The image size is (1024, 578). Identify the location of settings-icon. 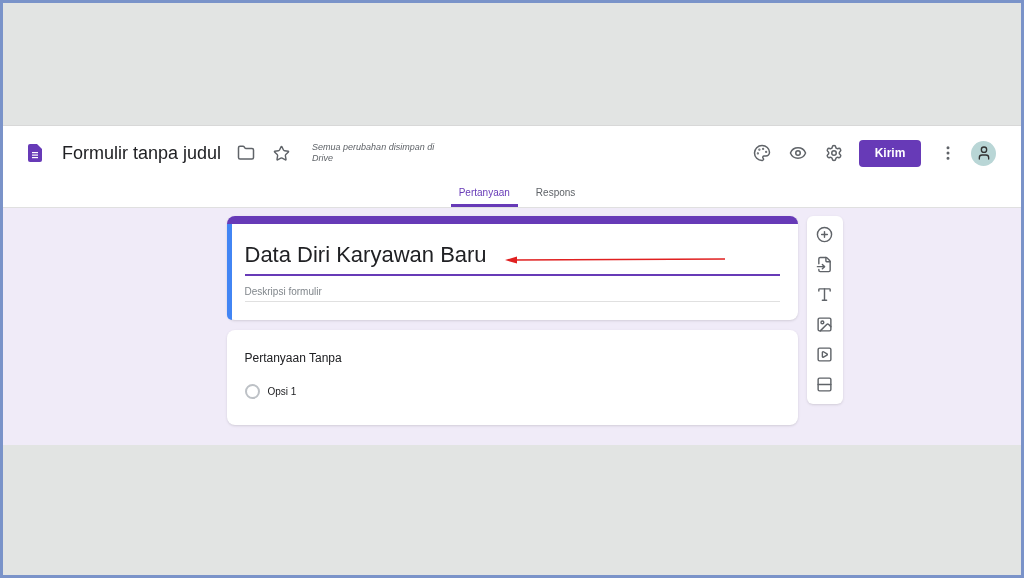
(834, 153).